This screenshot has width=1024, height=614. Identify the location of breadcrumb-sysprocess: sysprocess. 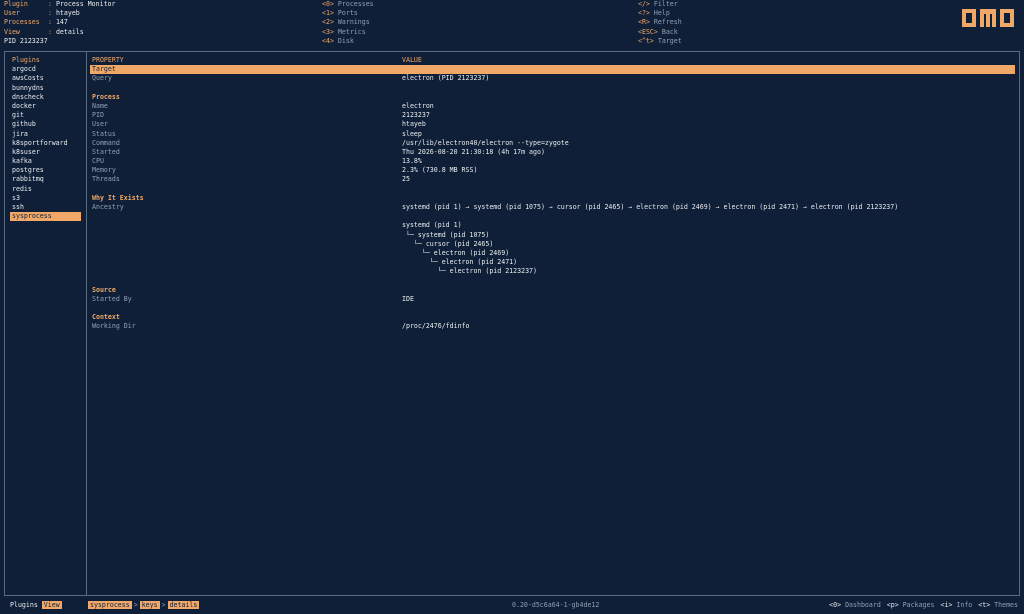
(110, 605).